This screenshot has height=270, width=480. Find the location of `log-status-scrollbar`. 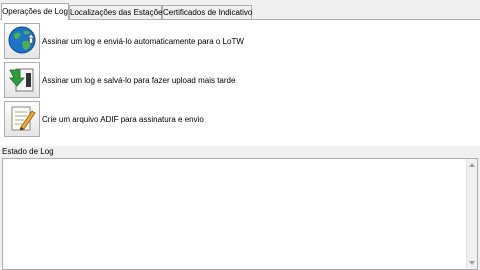

log-status-scrollbar is located at coordinates (471, 214).